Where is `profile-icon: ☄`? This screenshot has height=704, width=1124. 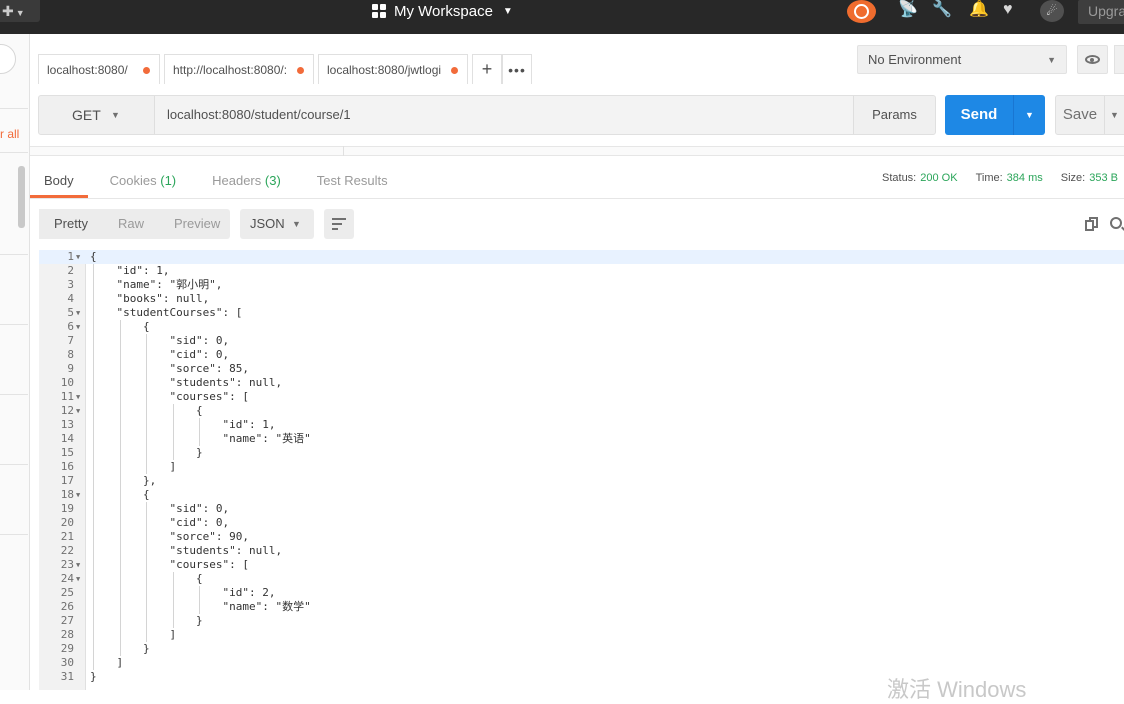
profile-icon: ☄ is located at coordinates (1052, 11).